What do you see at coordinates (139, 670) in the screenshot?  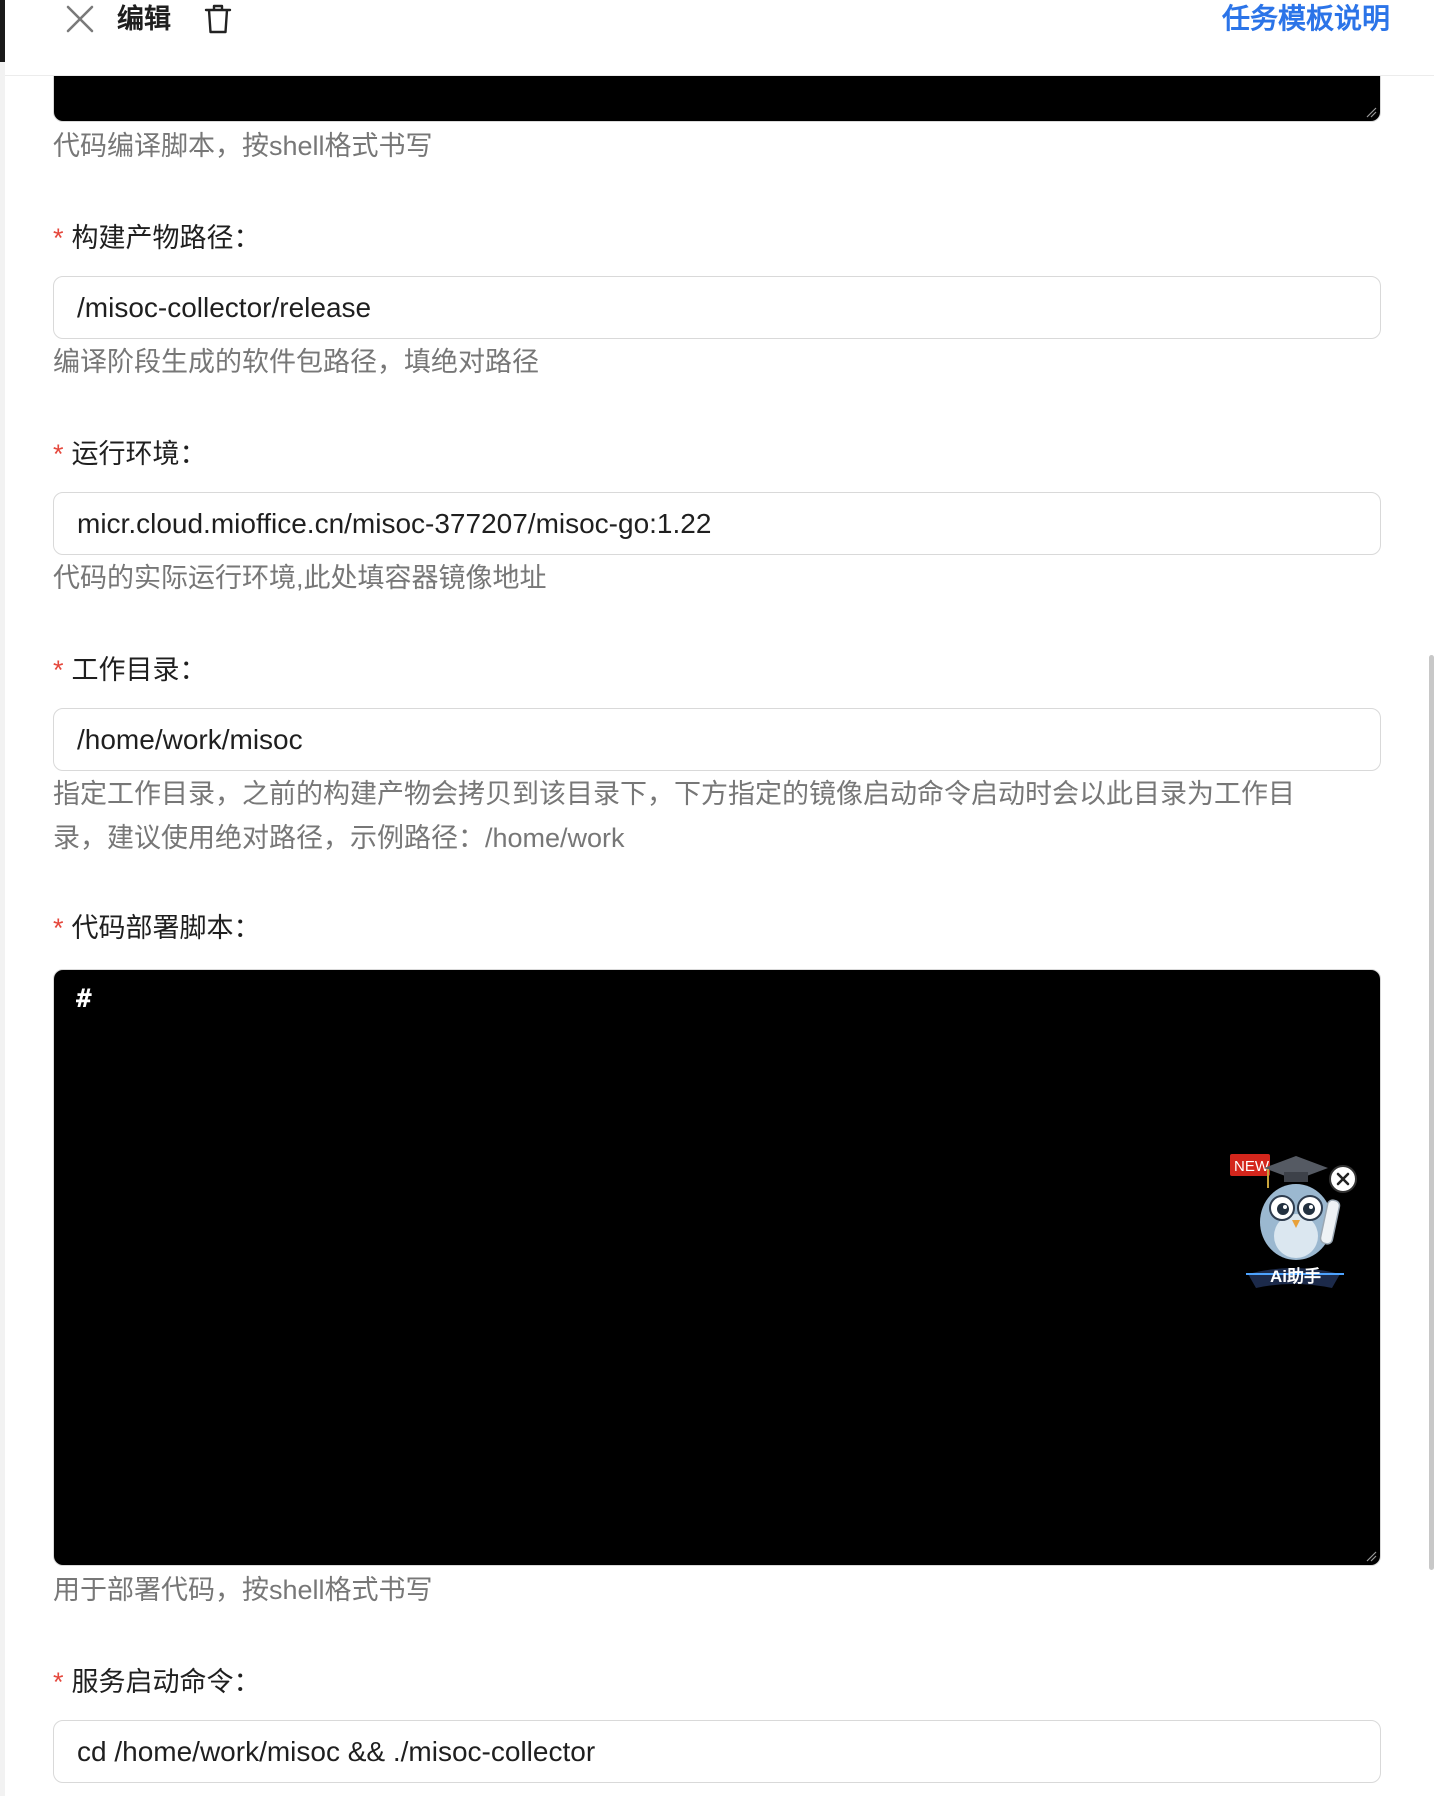 I see `work-dir-label-text: 工作目录：` at bounding box center [139, 670].